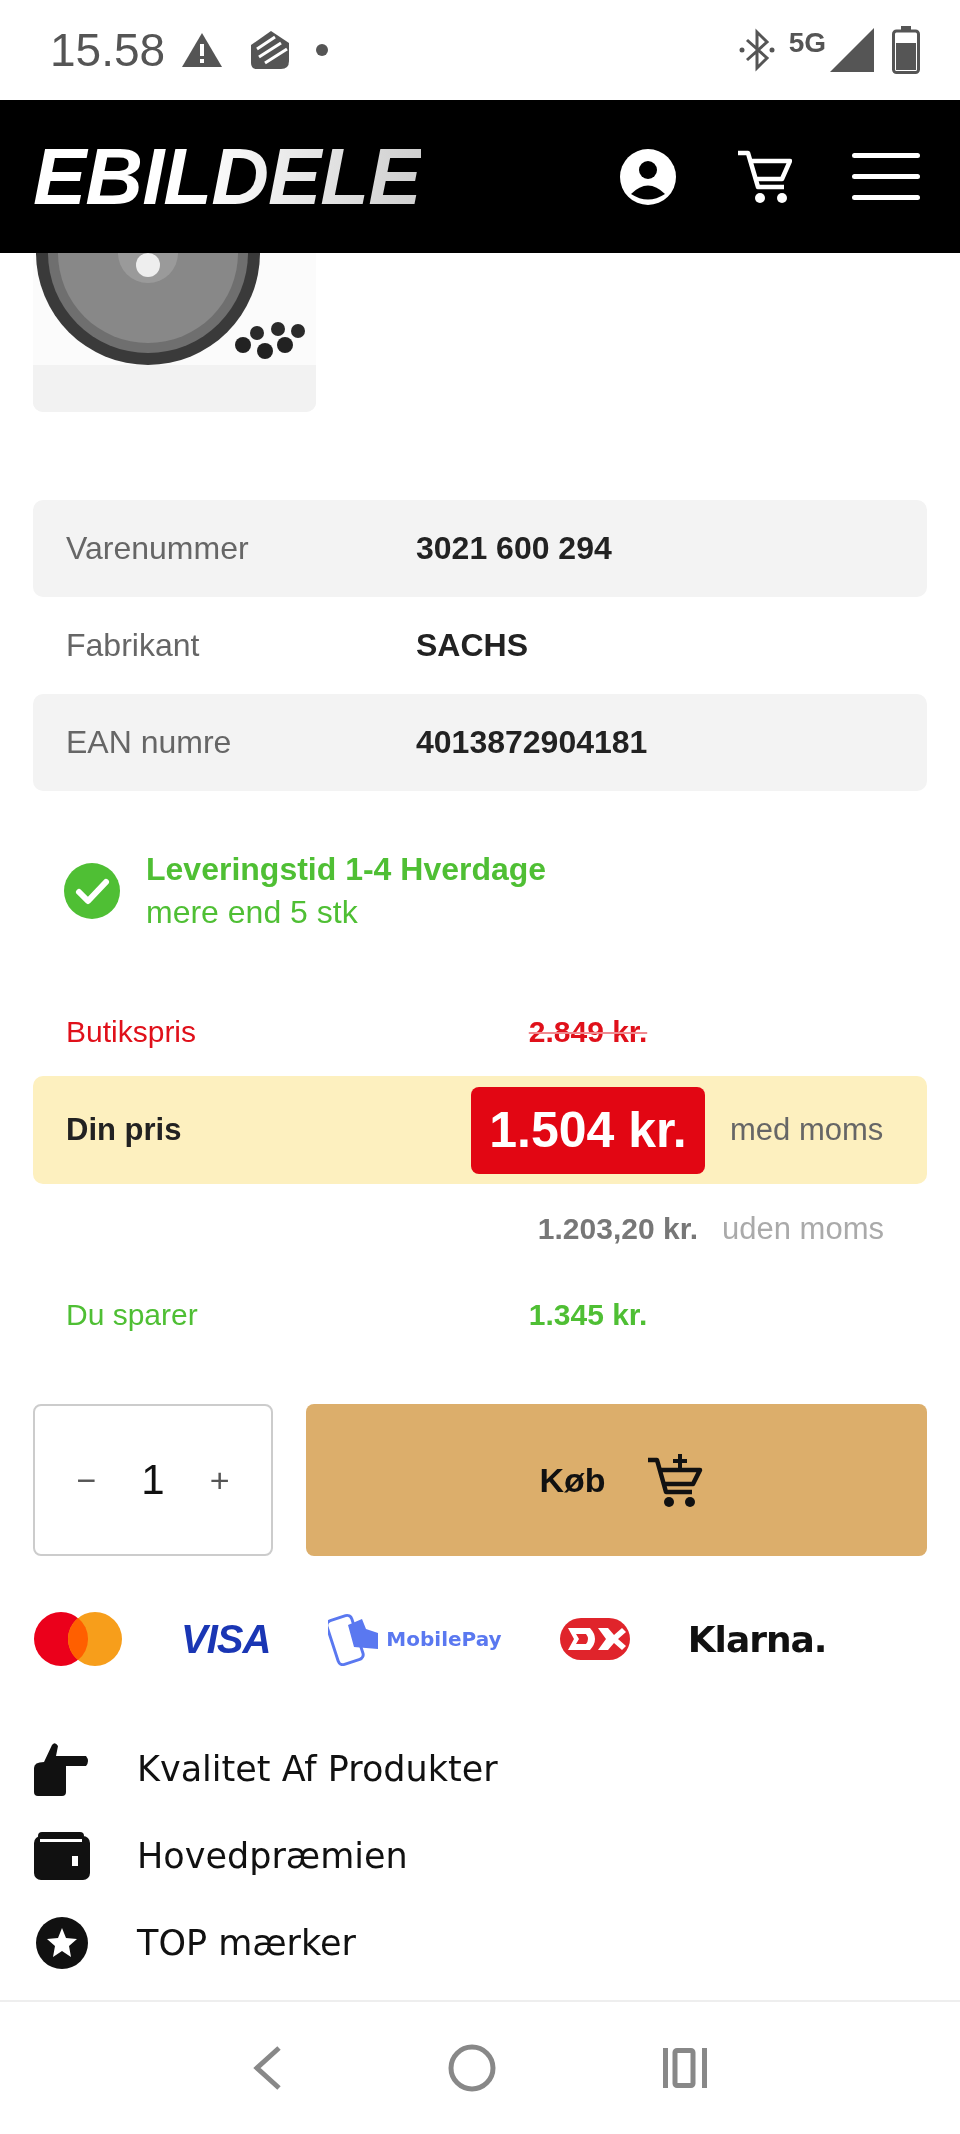 Image resolution: width=960 pixels, height=2134 pixels. Describe the element at coordinates (852, 50) in the screenshot. I see `signal-icon` at that location.